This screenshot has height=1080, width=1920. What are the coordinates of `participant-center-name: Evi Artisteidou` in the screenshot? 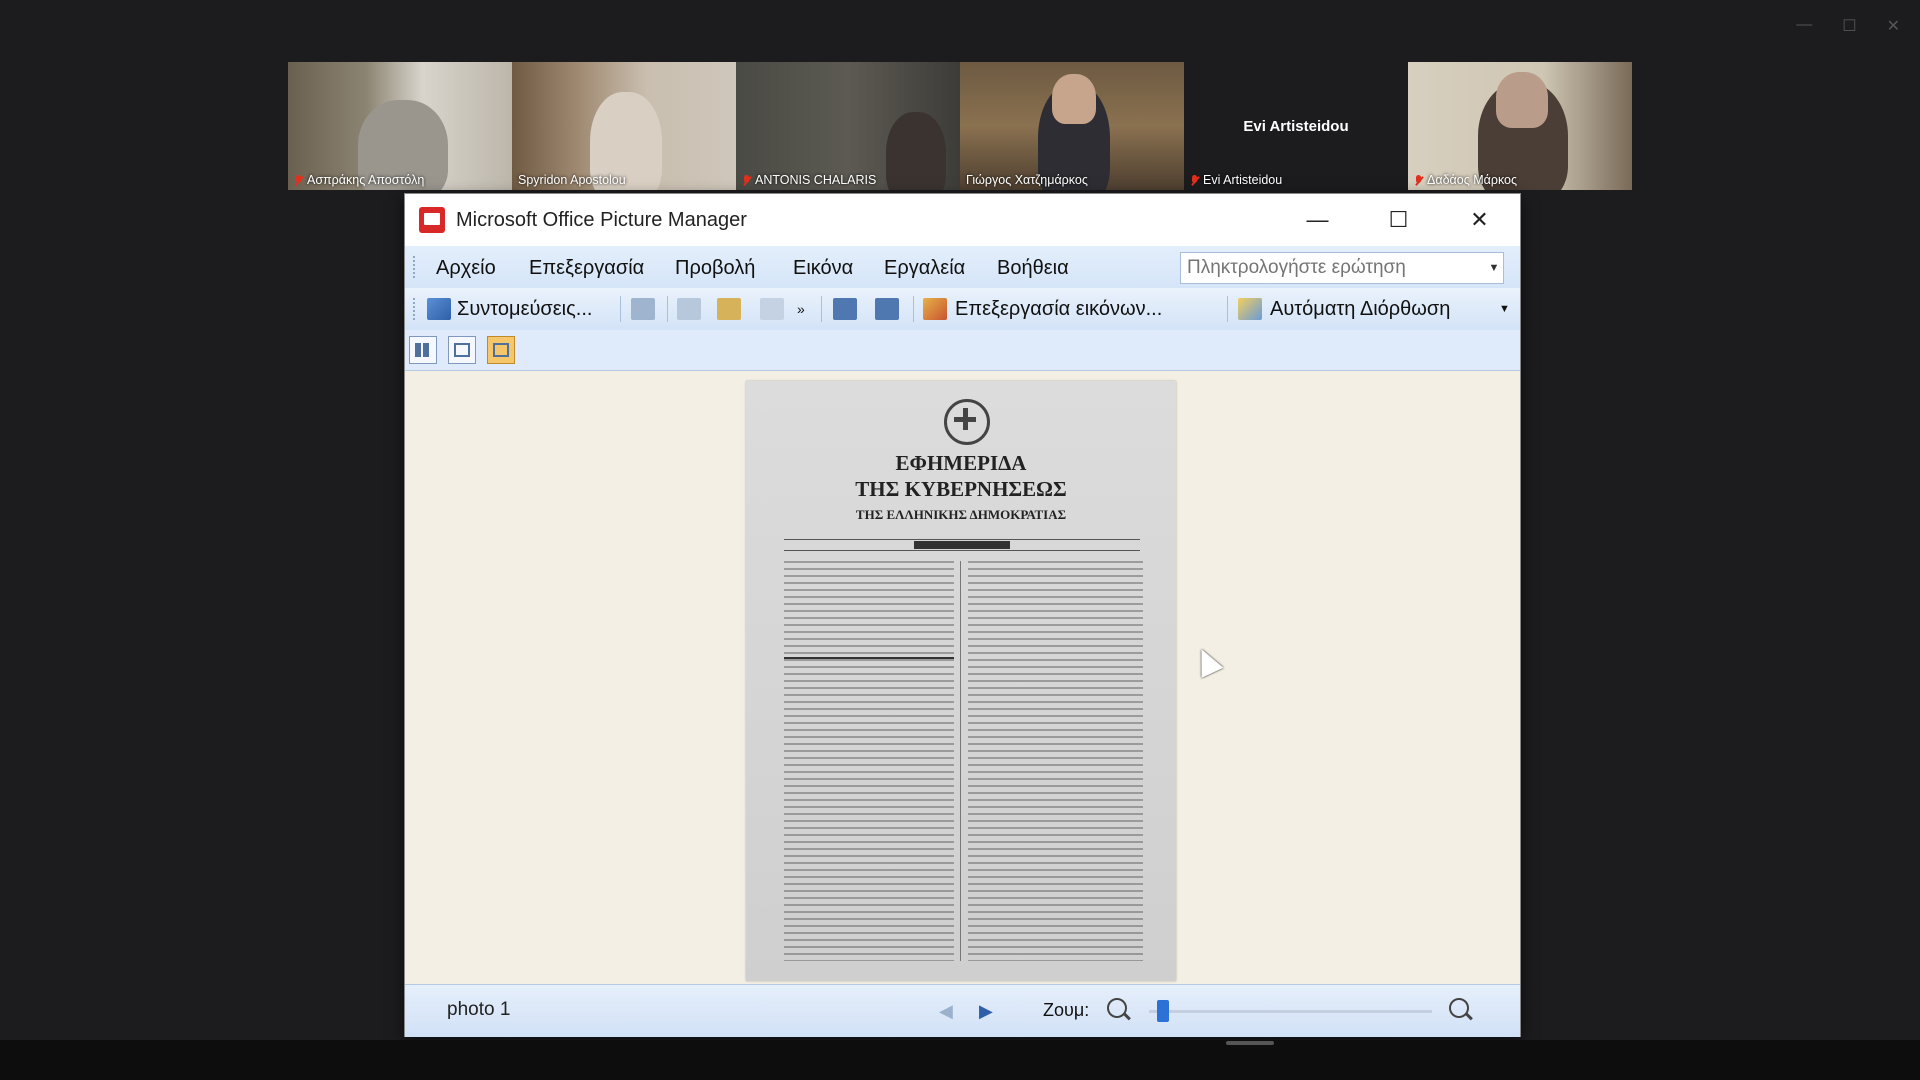 It's located at (1296, 126).